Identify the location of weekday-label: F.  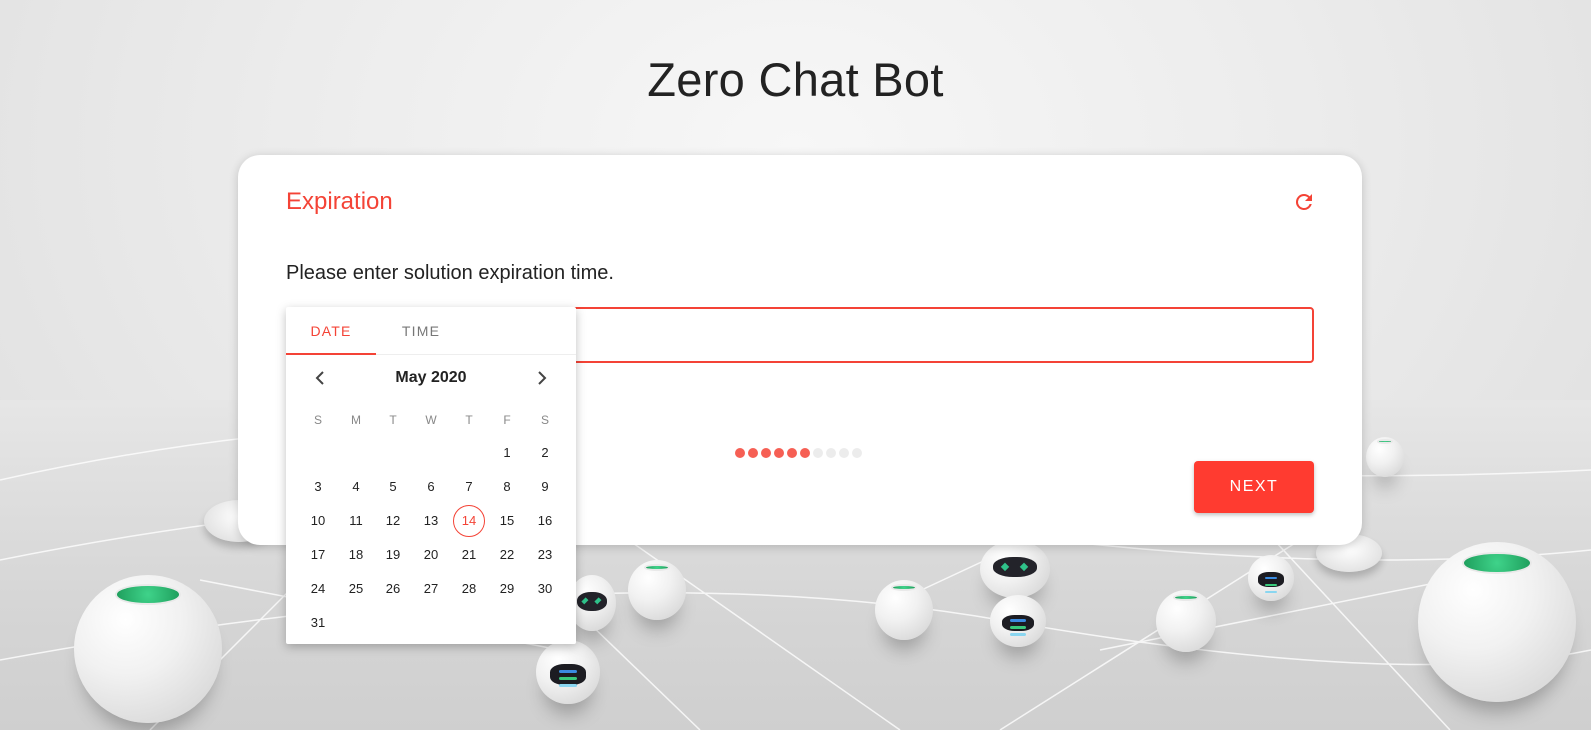
(507, 420).